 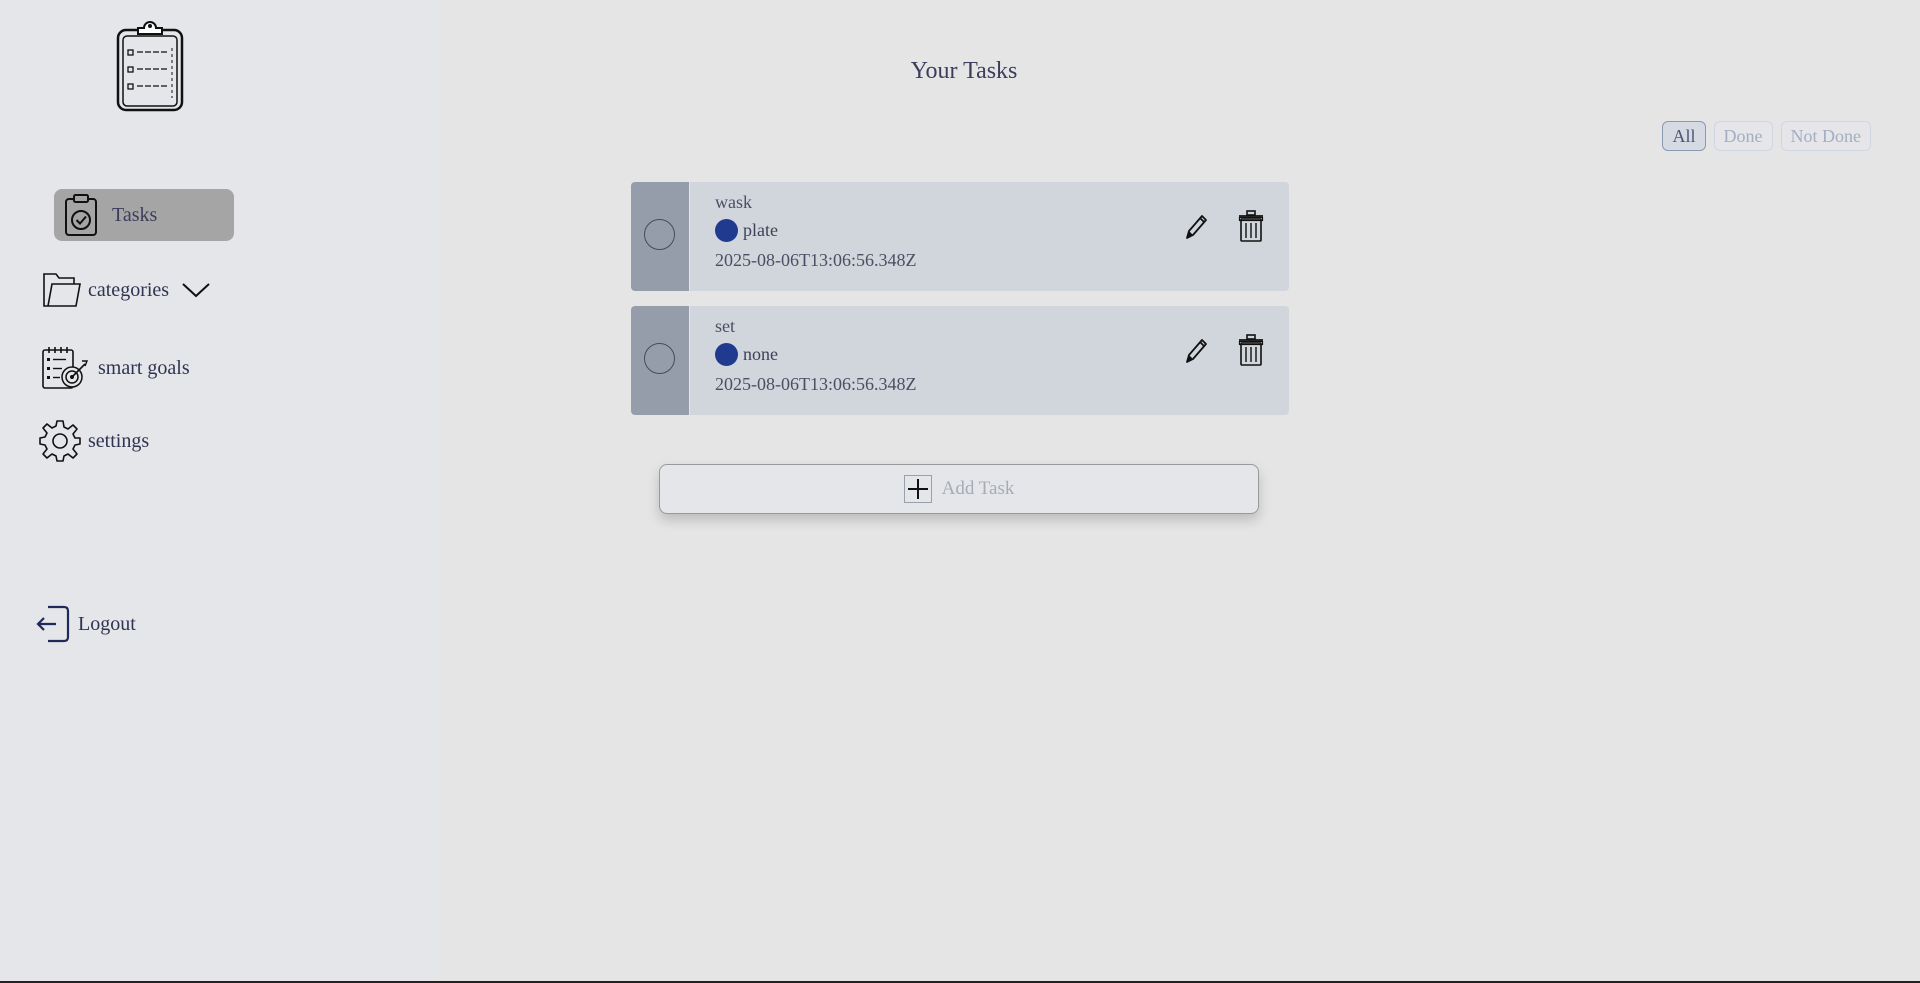 I want to click on task-card: set none 2025-08-06T13:06:56.348Z, so click(x=960, y=360).